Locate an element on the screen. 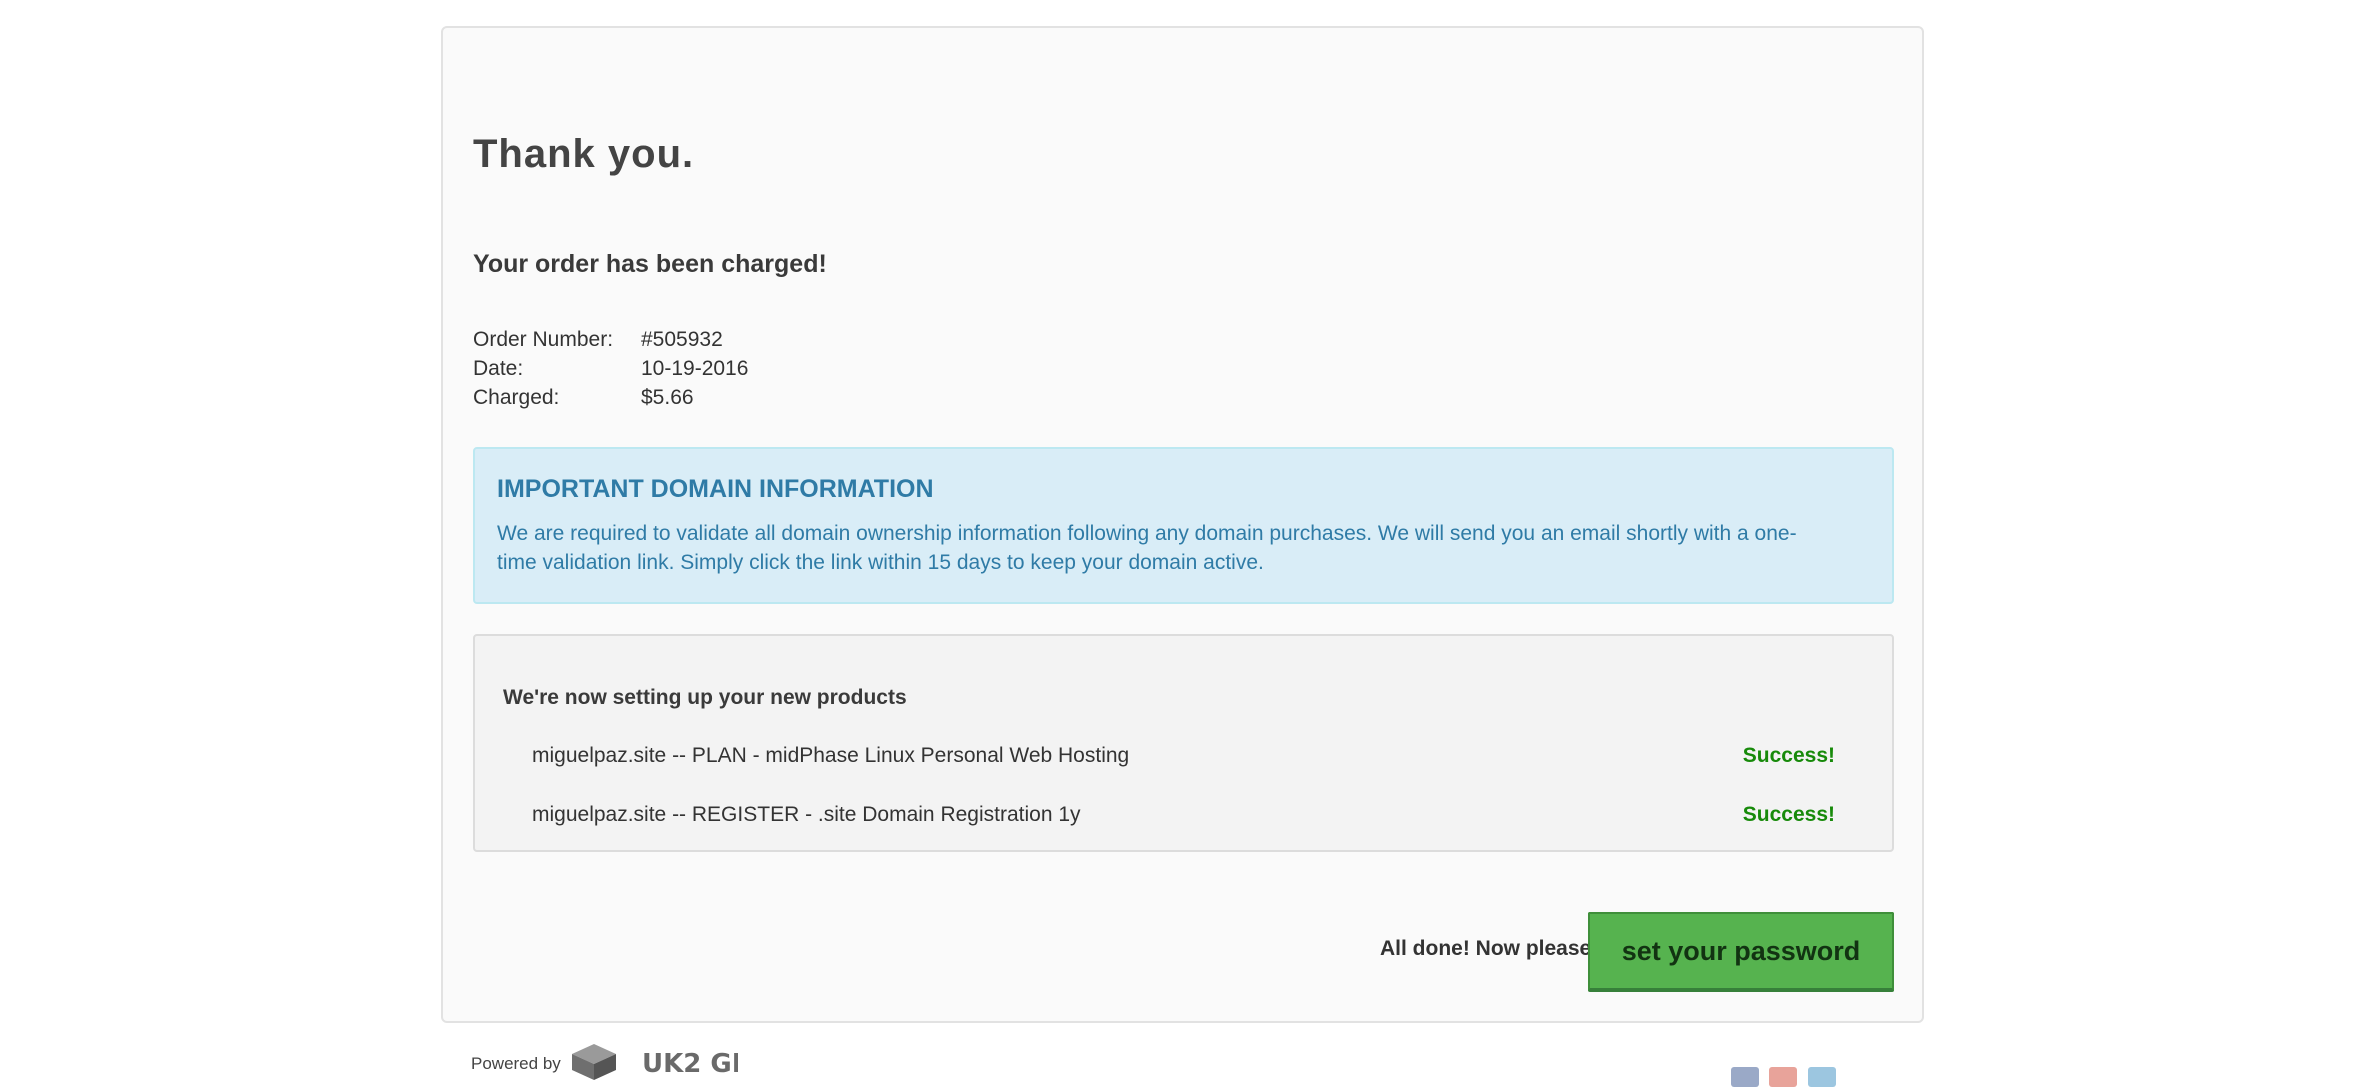 The image size is (2366, 1087). all-done-text: All done! Now please is located at coordinates (1486, 948).